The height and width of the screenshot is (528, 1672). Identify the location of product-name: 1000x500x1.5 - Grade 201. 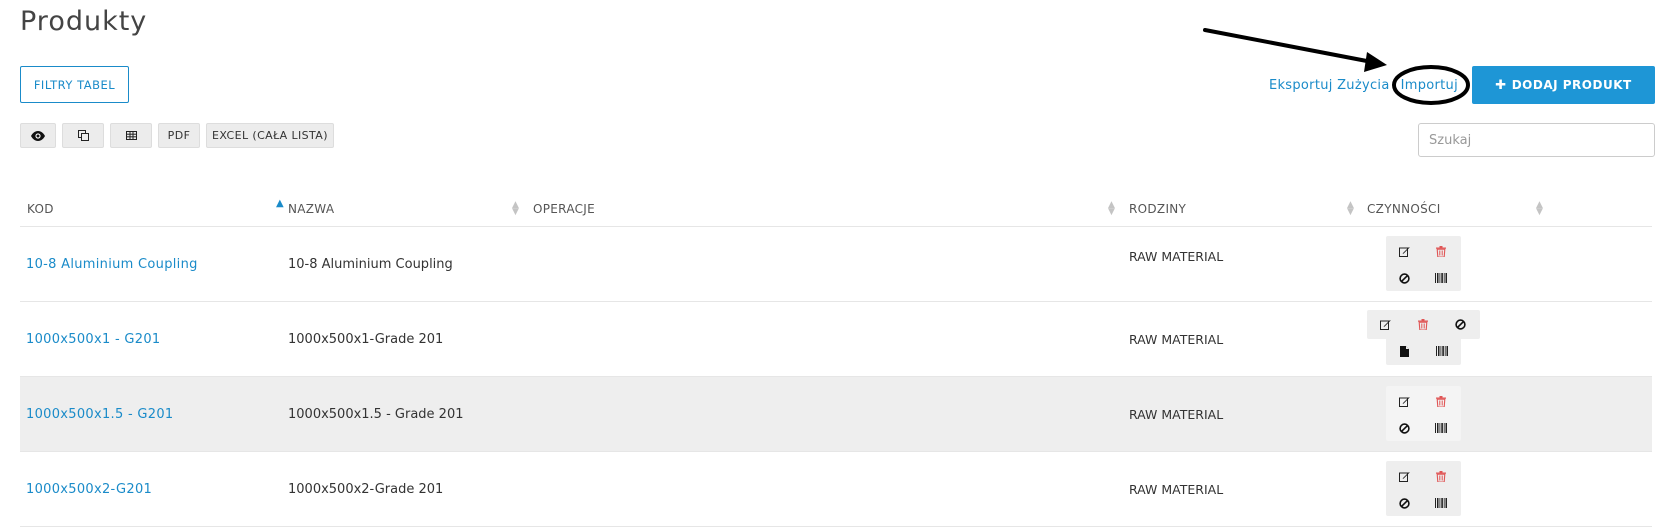
(376, 414).